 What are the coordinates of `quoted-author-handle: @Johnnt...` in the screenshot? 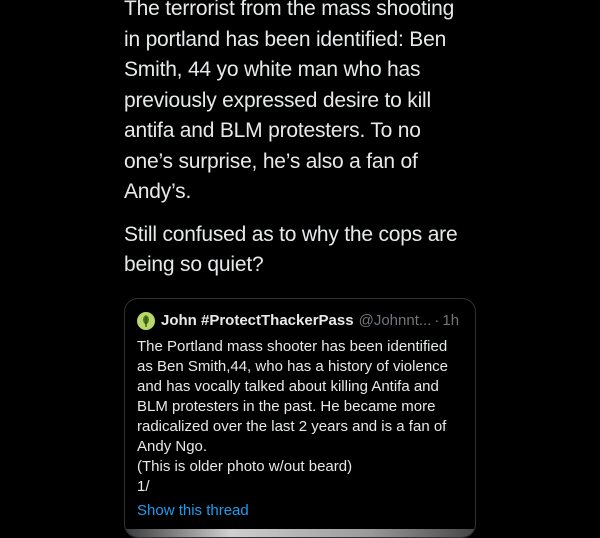 It's located at (395, 321).